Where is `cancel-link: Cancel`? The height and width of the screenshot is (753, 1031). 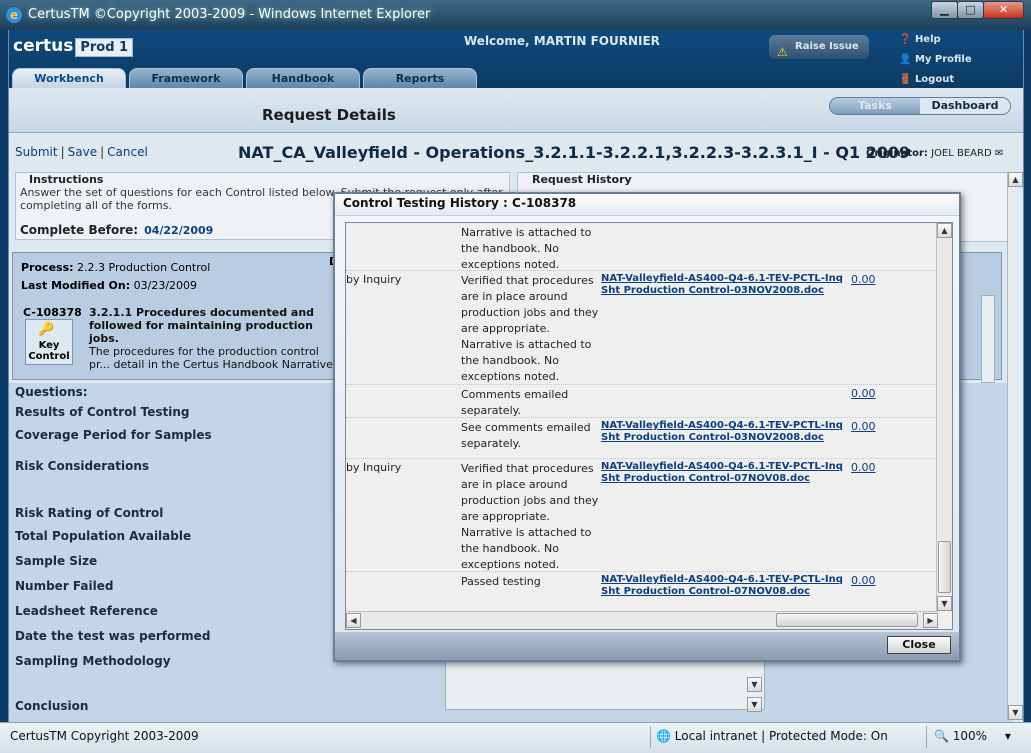 cancel-link: Cancel is located at coordinates (127, 152).